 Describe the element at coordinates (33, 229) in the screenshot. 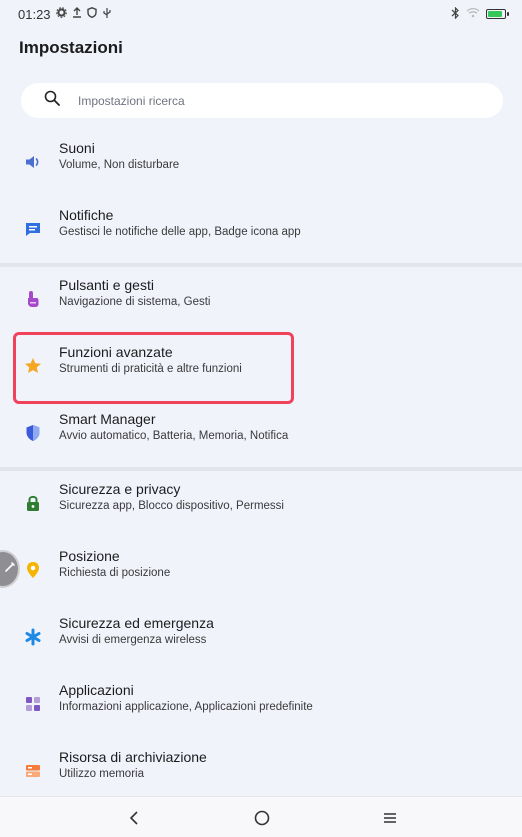

I see `message-icon` at that location.